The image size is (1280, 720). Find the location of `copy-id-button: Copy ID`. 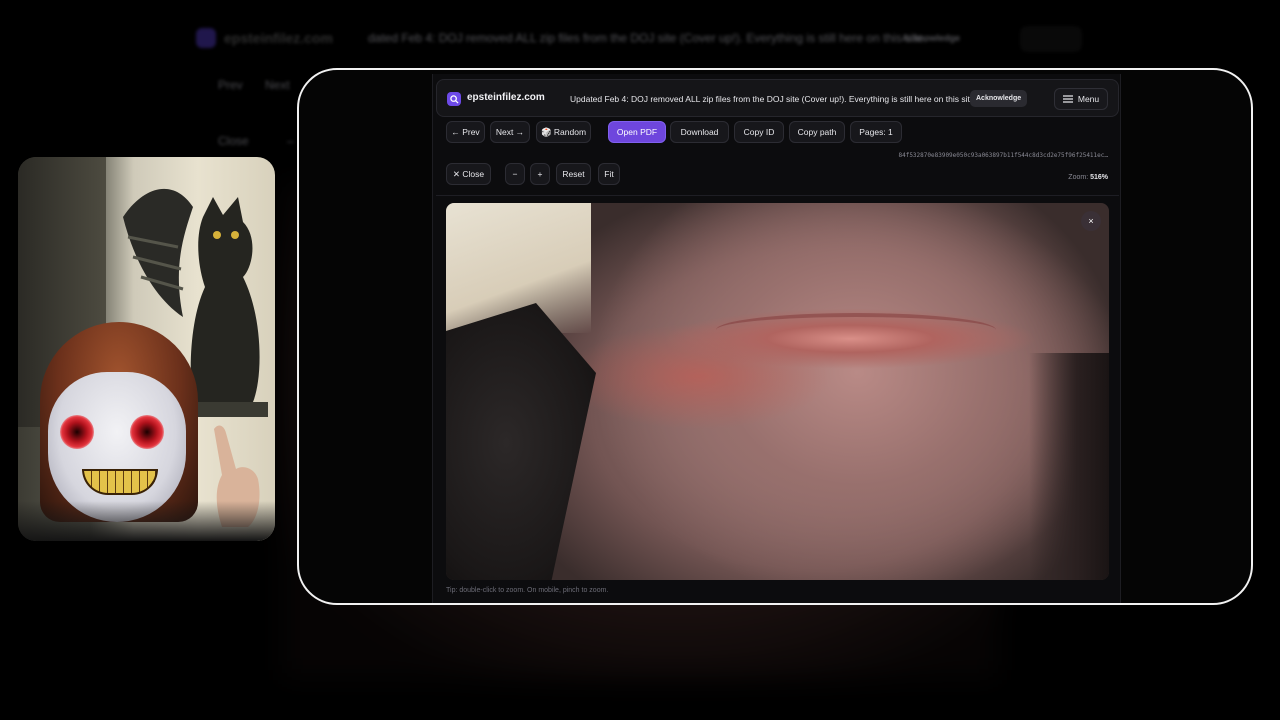

copy-id-button: Copy ID is located at coordinates (759, 132).